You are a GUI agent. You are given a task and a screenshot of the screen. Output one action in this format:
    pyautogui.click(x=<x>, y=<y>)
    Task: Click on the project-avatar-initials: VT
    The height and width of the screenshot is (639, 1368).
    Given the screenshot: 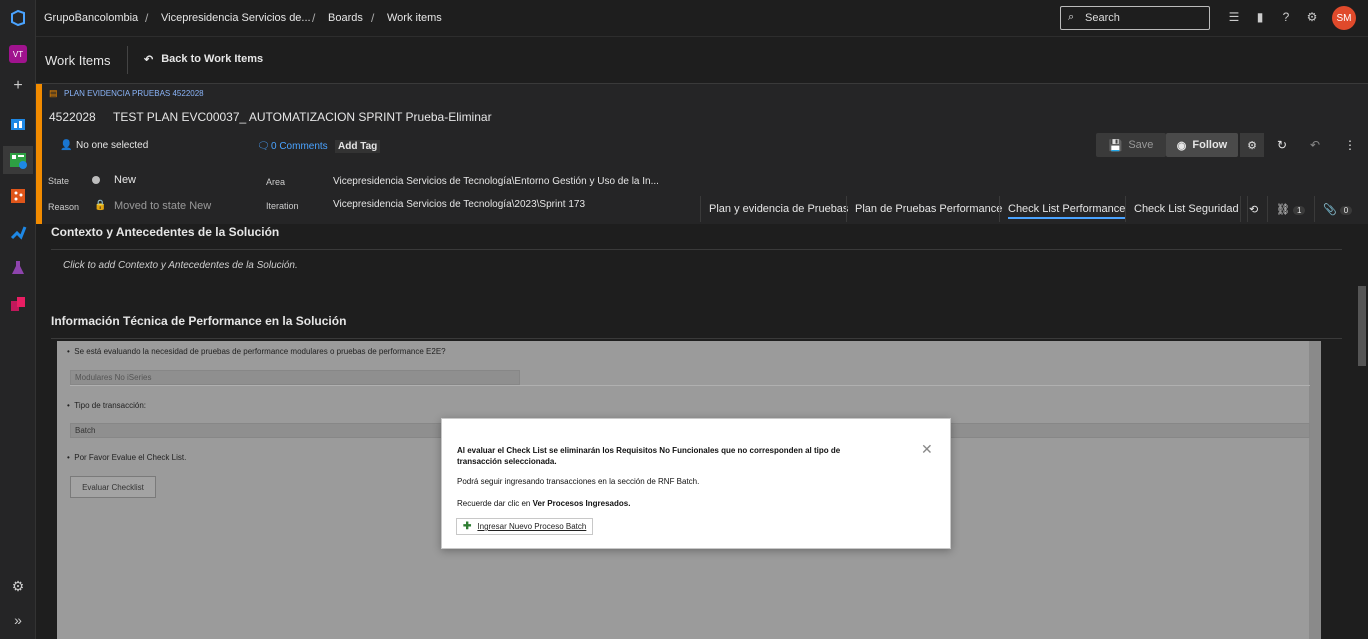 What is the action you would take?
    pyautogui.click(x=18, y=54)
    